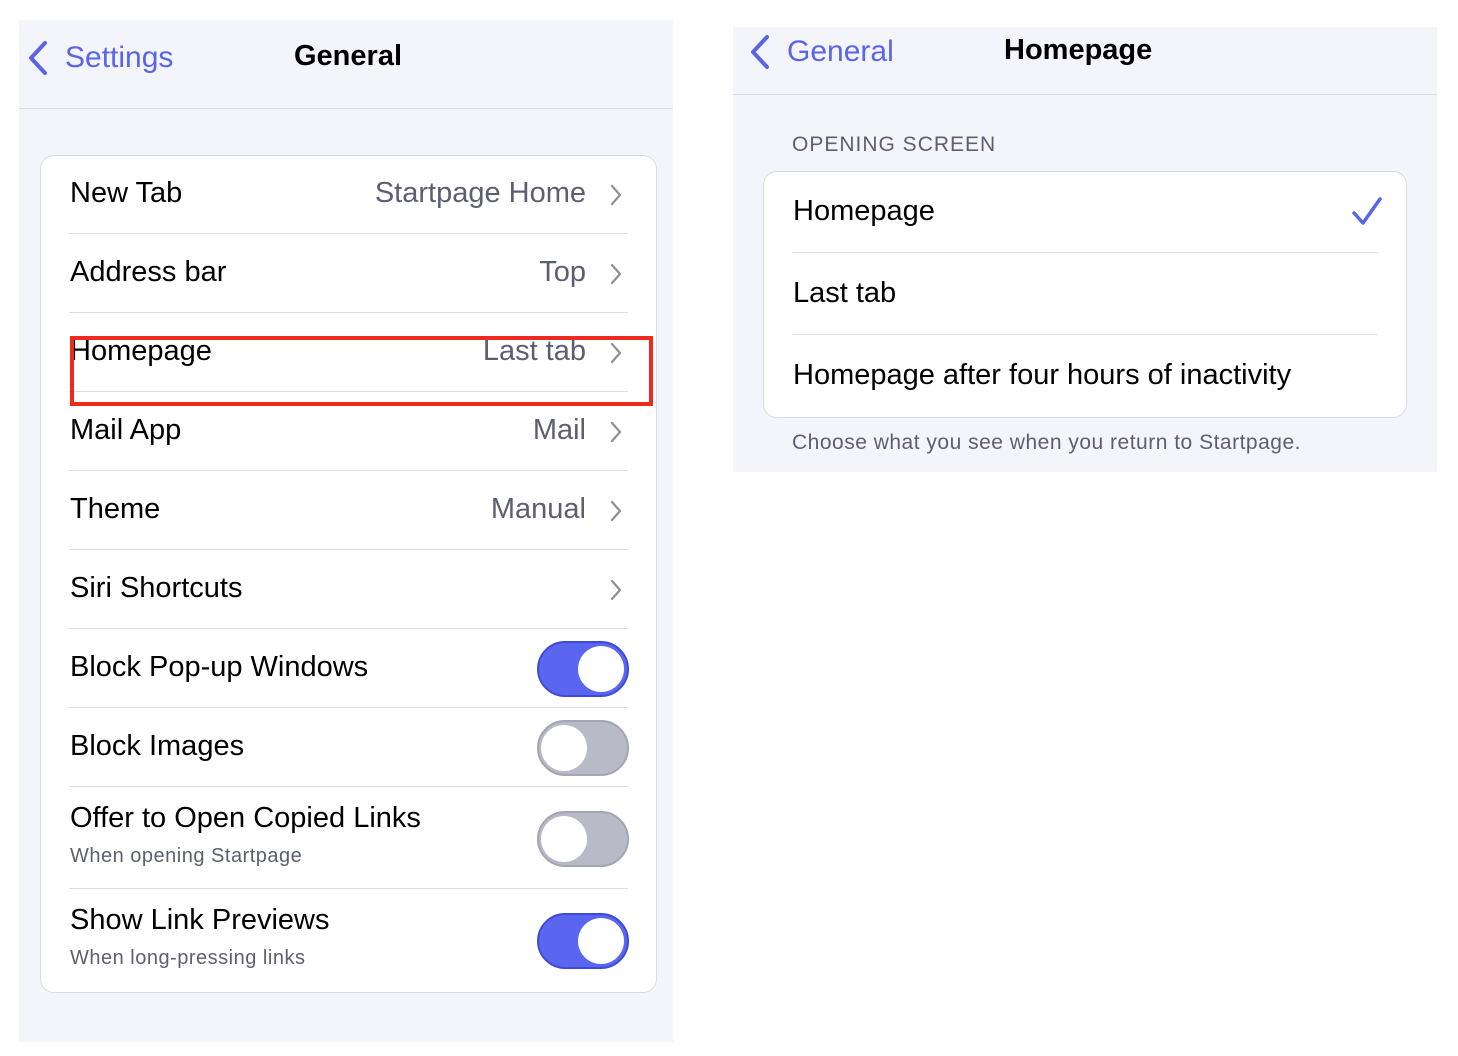 Image resolution: width=1458 pixels, height=1056 pixels. Describe the element at coordinates (188, 958) in the screenshot. I see `setting-subtitle: When long-pressing links` at that location.